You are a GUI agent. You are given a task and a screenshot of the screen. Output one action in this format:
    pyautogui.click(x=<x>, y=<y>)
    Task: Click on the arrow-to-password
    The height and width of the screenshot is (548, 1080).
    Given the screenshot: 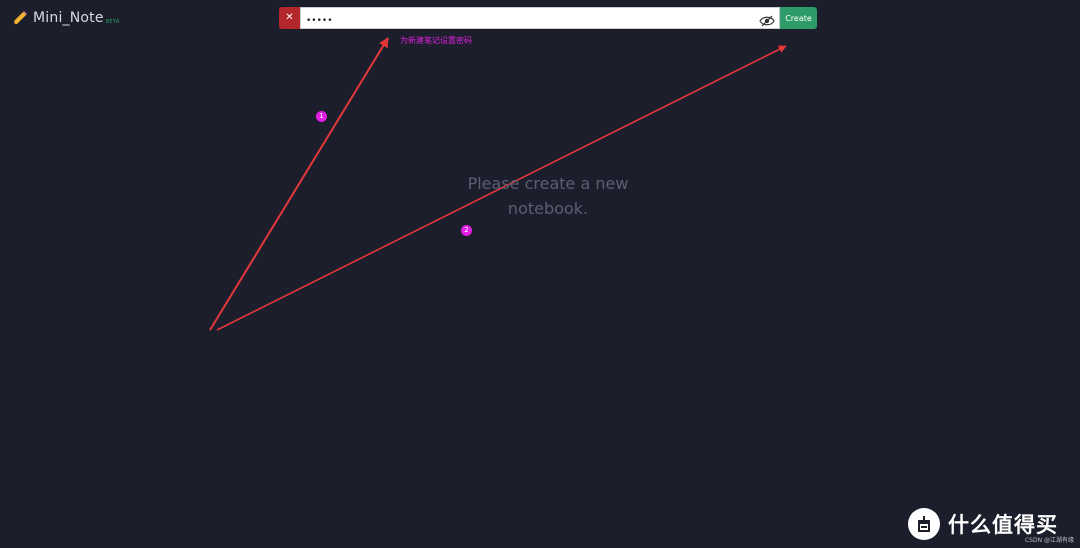 What is the action you would take?
    pyautogui.click(x=299, y=184)
    